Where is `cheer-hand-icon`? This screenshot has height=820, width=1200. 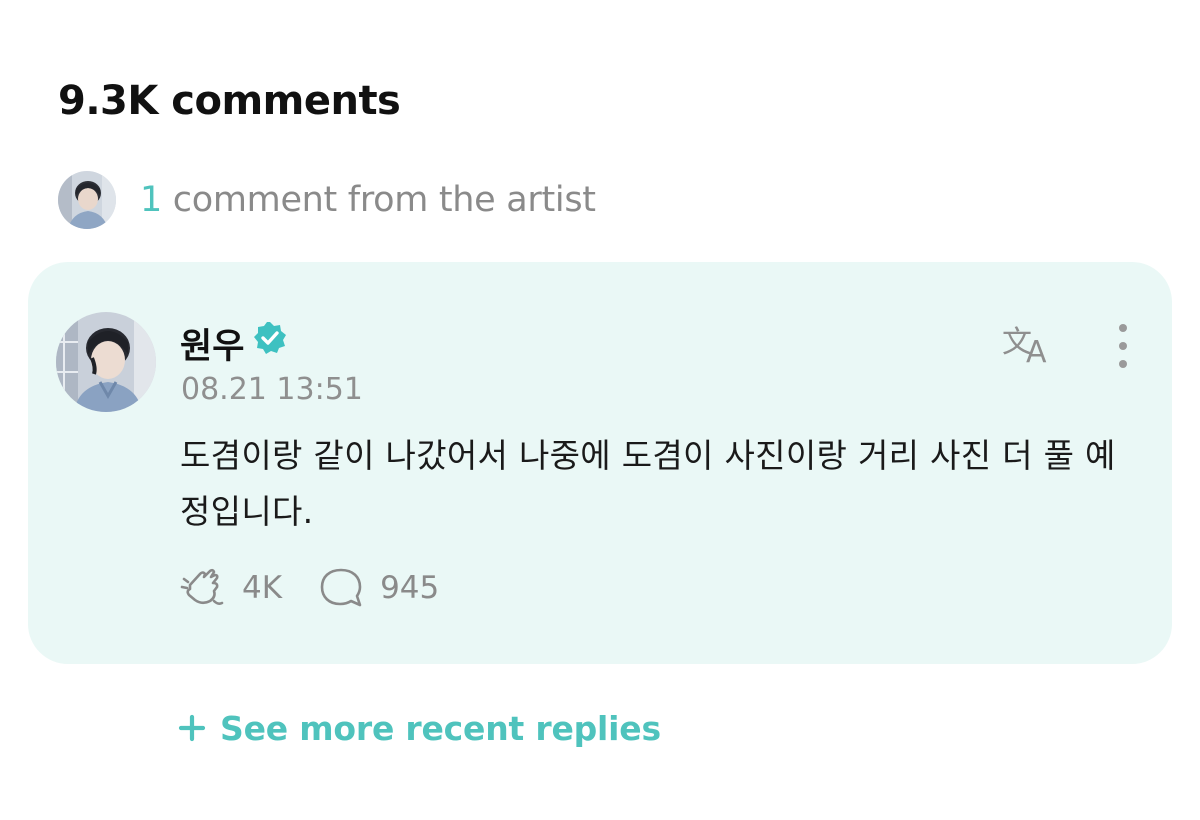 cheer-hand-icon is located at coordinates (203, 588).